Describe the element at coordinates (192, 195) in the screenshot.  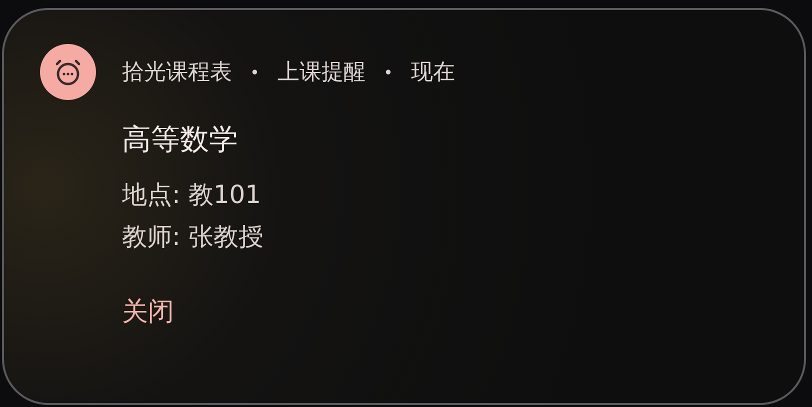
I see `notification-text: 地点: 教101` at that location.